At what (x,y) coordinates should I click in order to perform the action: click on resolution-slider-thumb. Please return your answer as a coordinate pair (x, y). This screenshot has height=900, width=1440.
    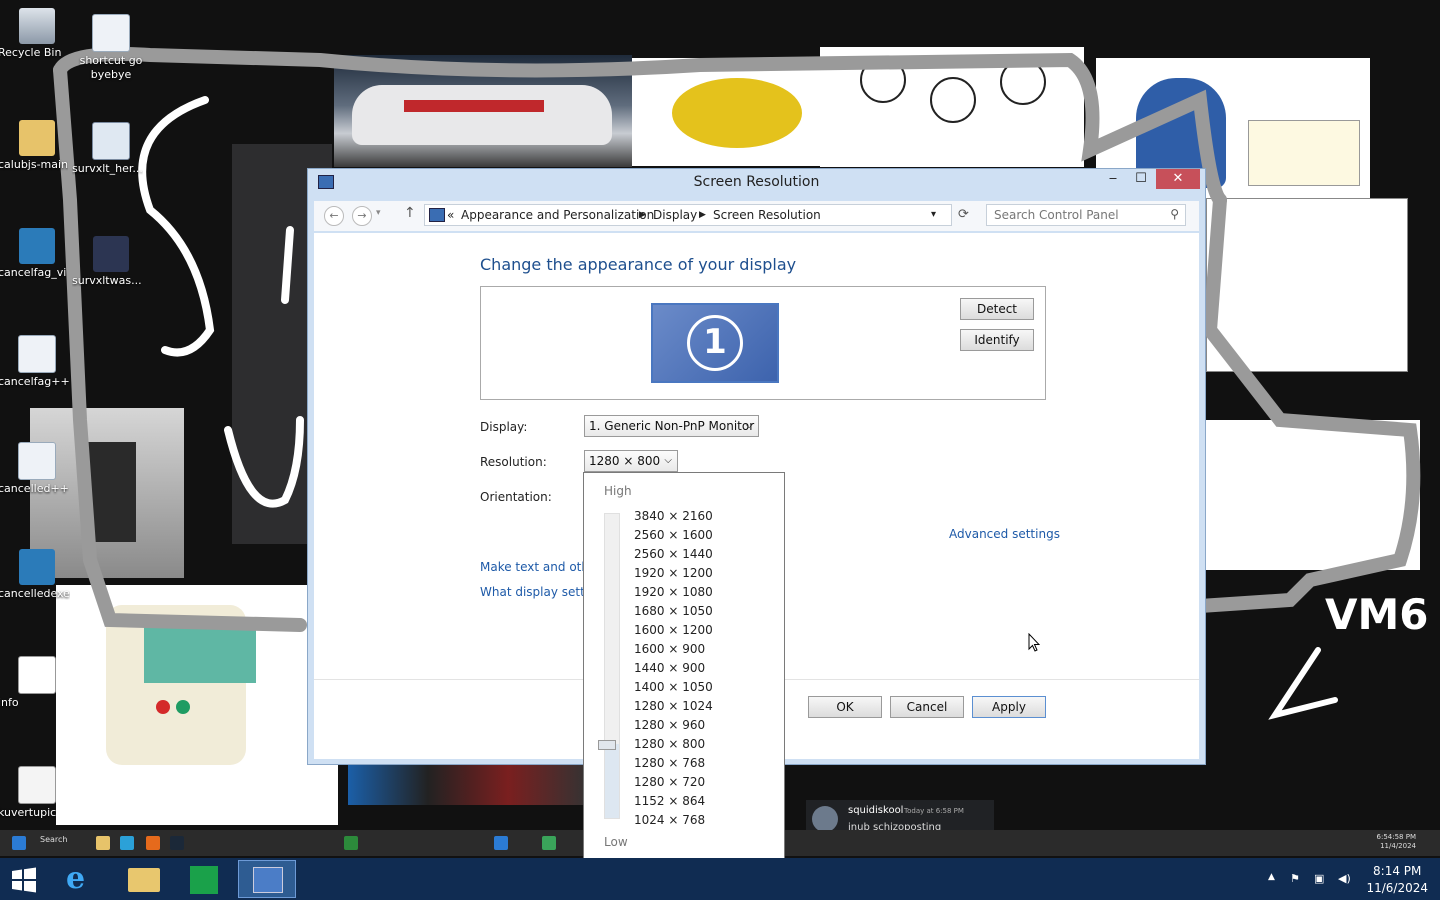
    Looking at the image, I should click on (607, 744).